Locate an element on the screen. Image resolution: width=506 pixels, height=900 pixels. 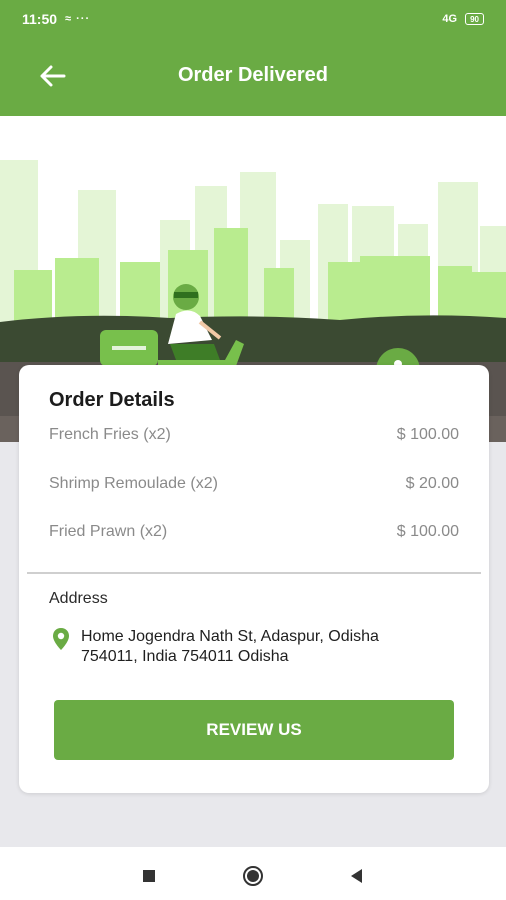
wifi-icon: ≈ ··· is located at coordinates (78, 19).